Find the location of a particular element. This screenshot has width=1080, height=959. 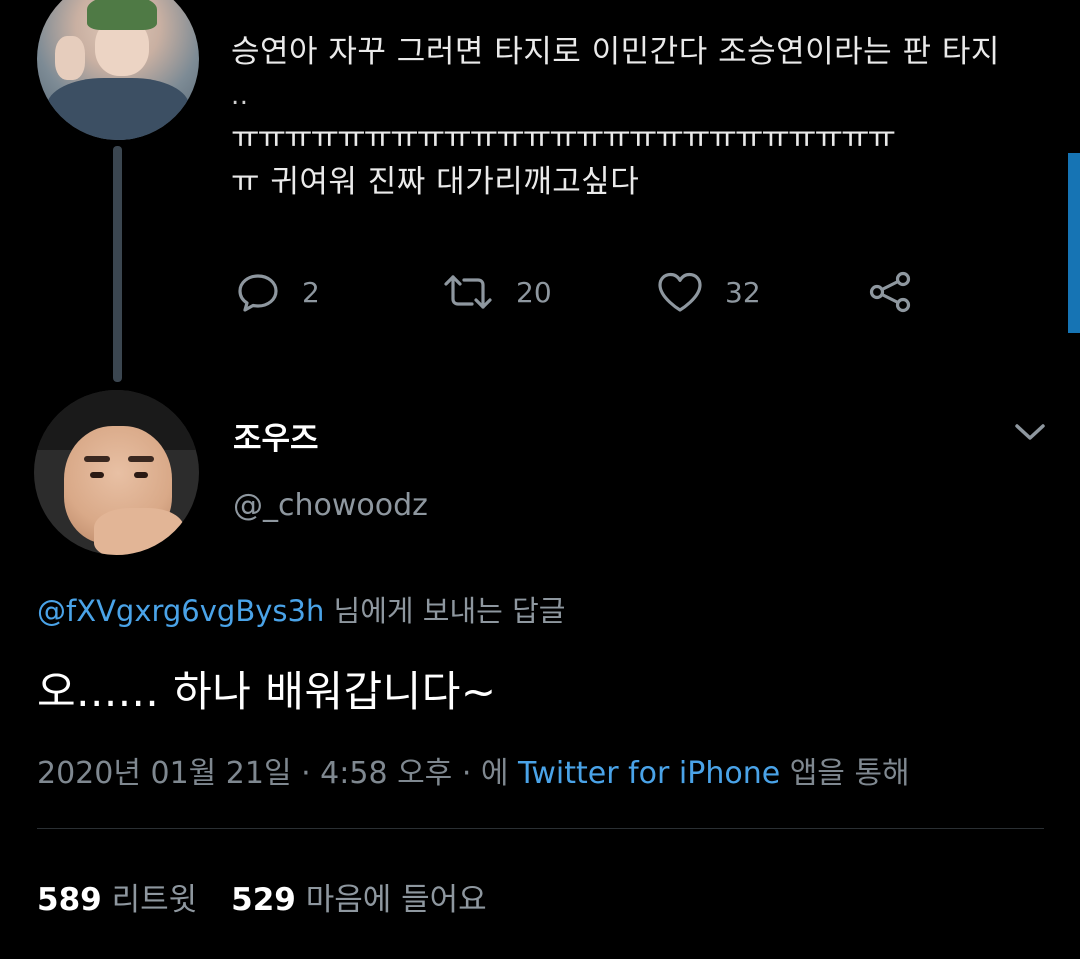

like-button: 32 is located at coordinates (708, 292).